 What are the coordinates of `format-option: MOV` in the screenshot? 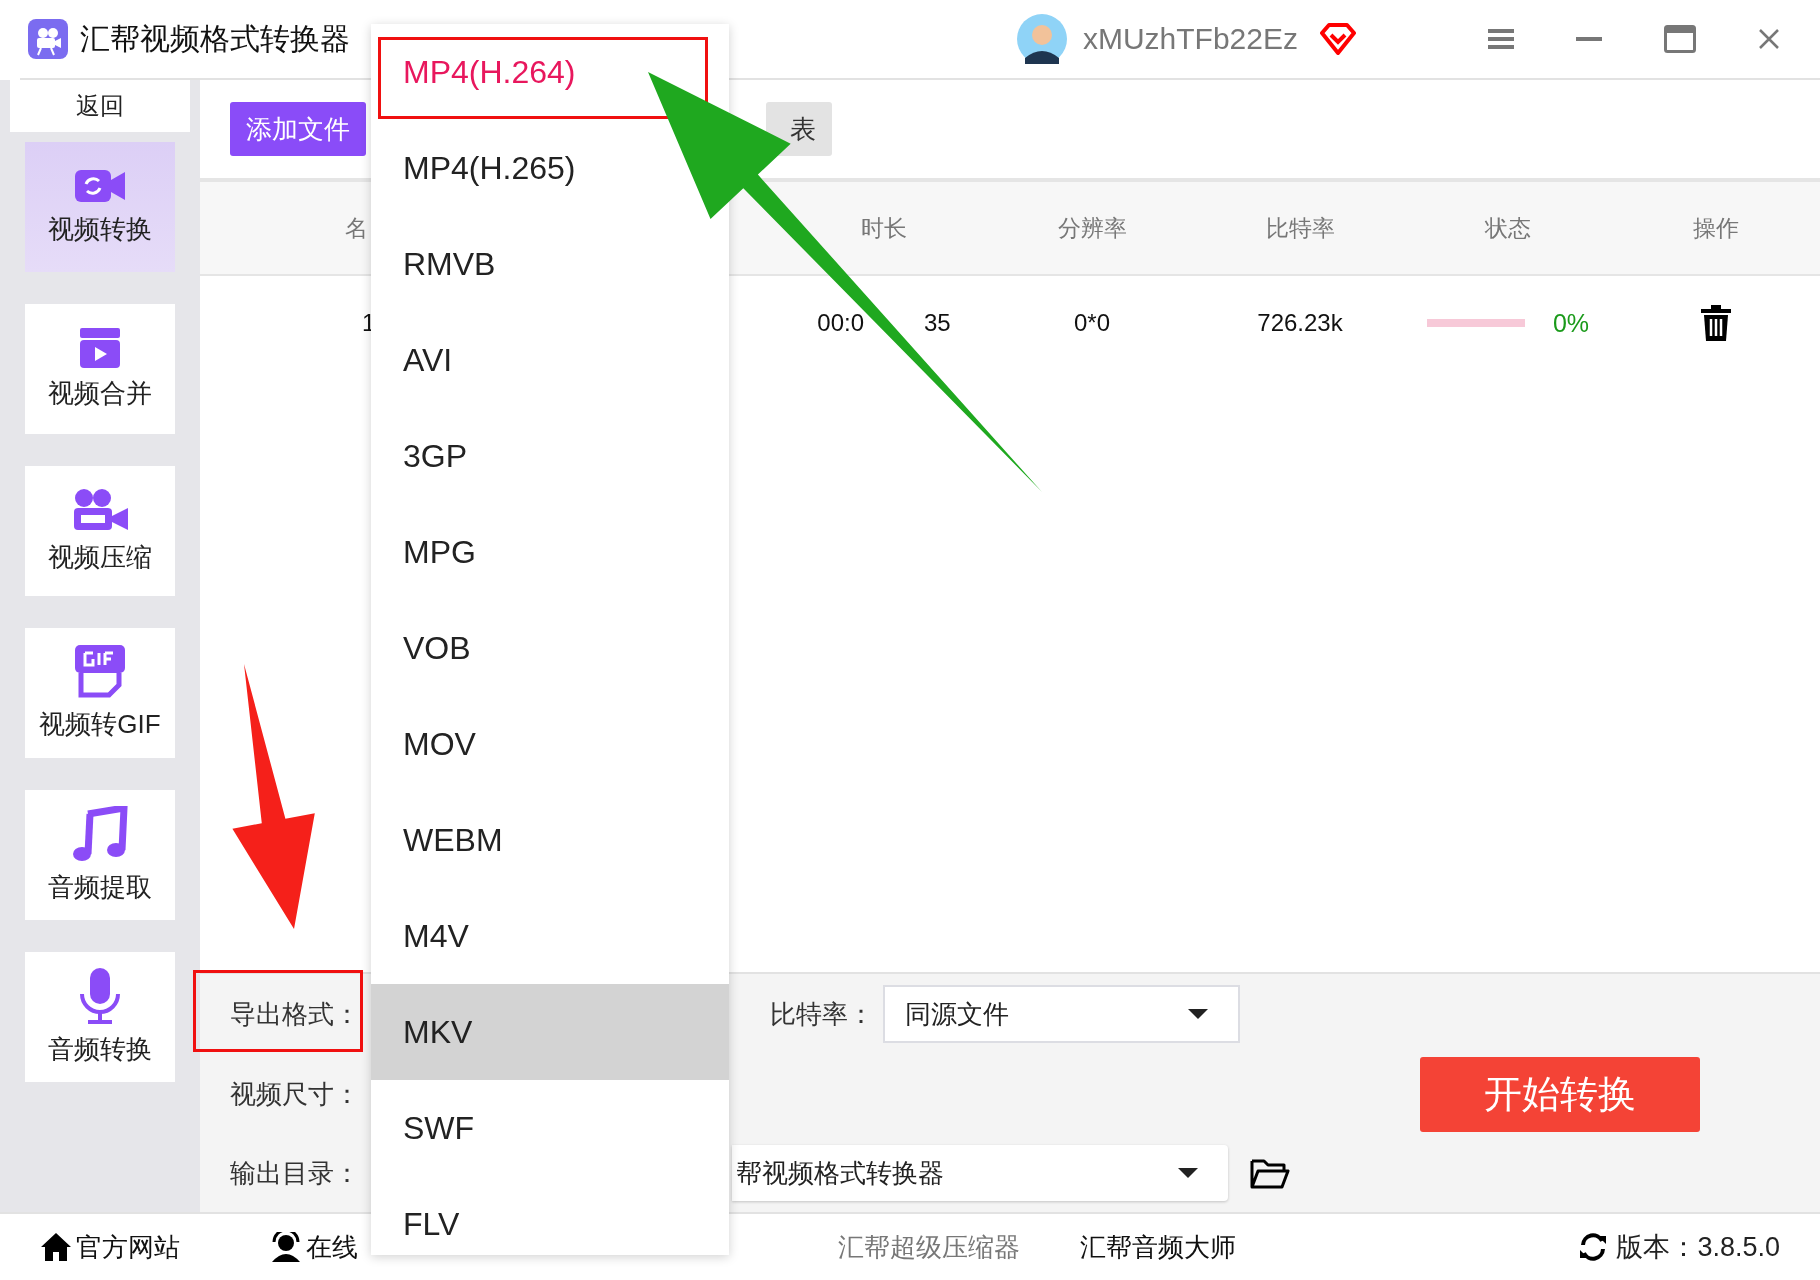 It's located at (507, 744).